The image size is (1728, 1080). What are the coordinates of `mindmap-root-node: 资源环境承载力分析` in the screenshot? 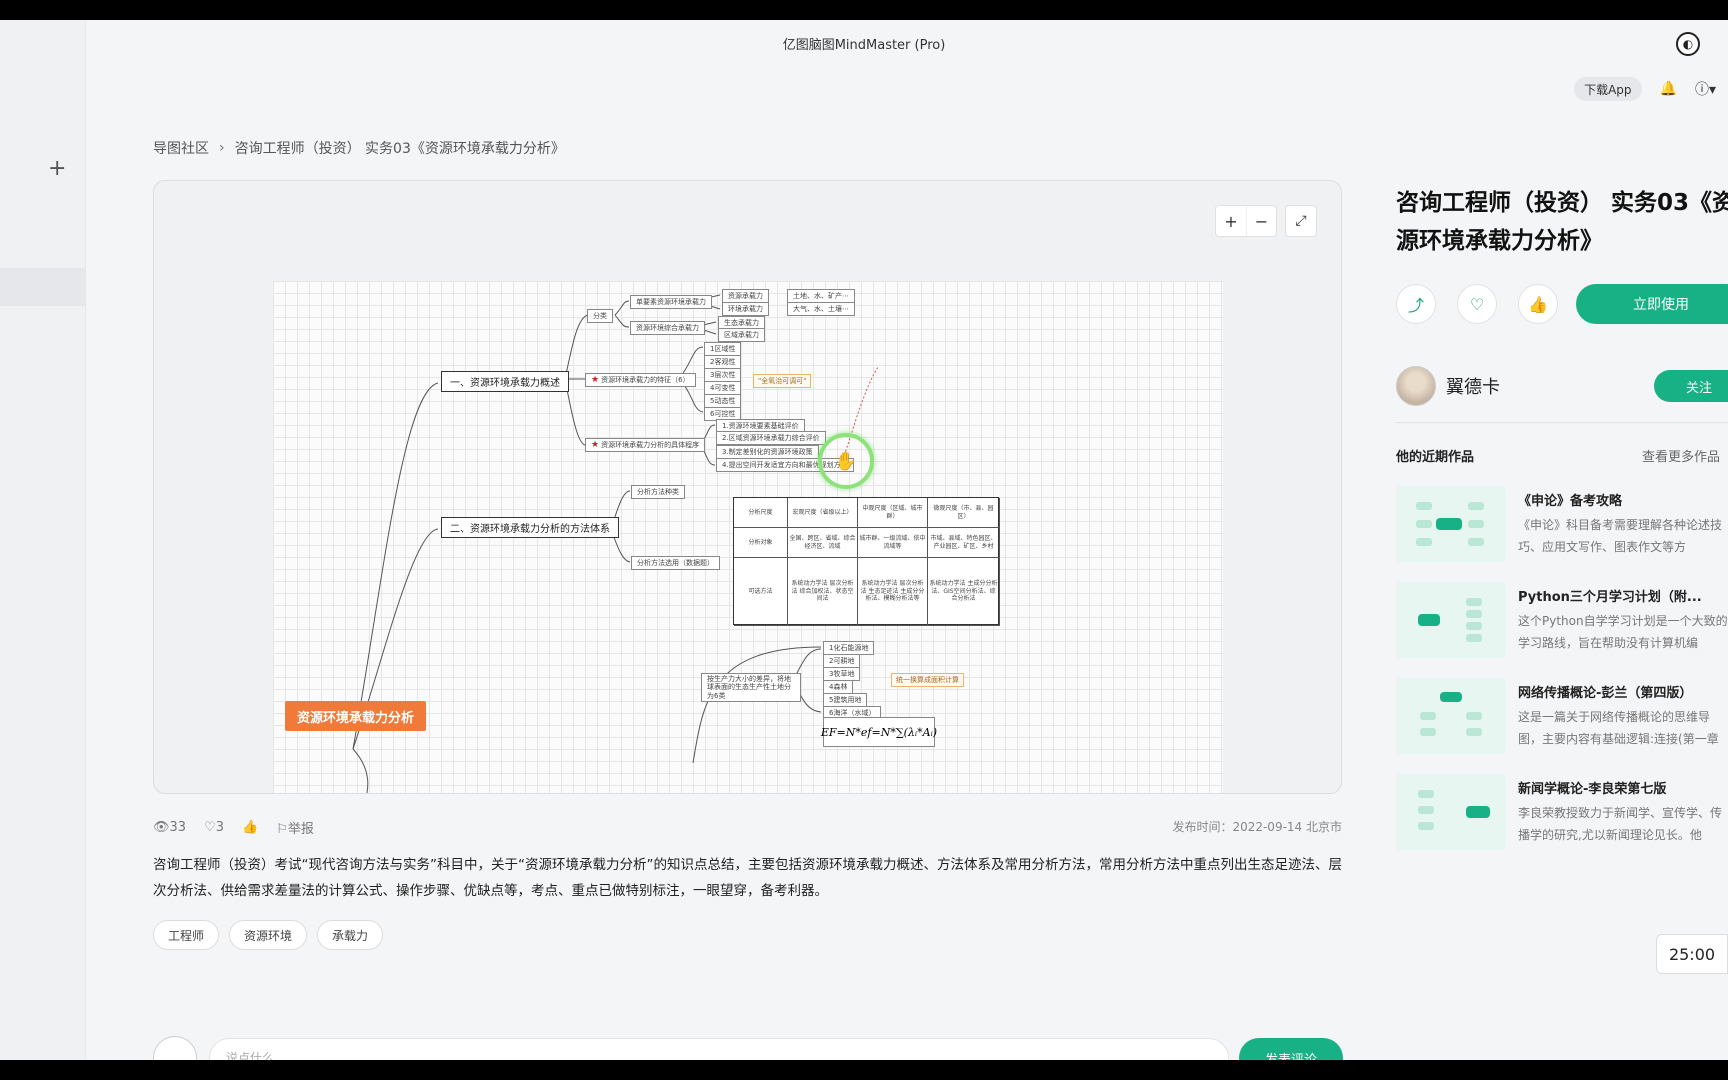 It's located at (356, 716).